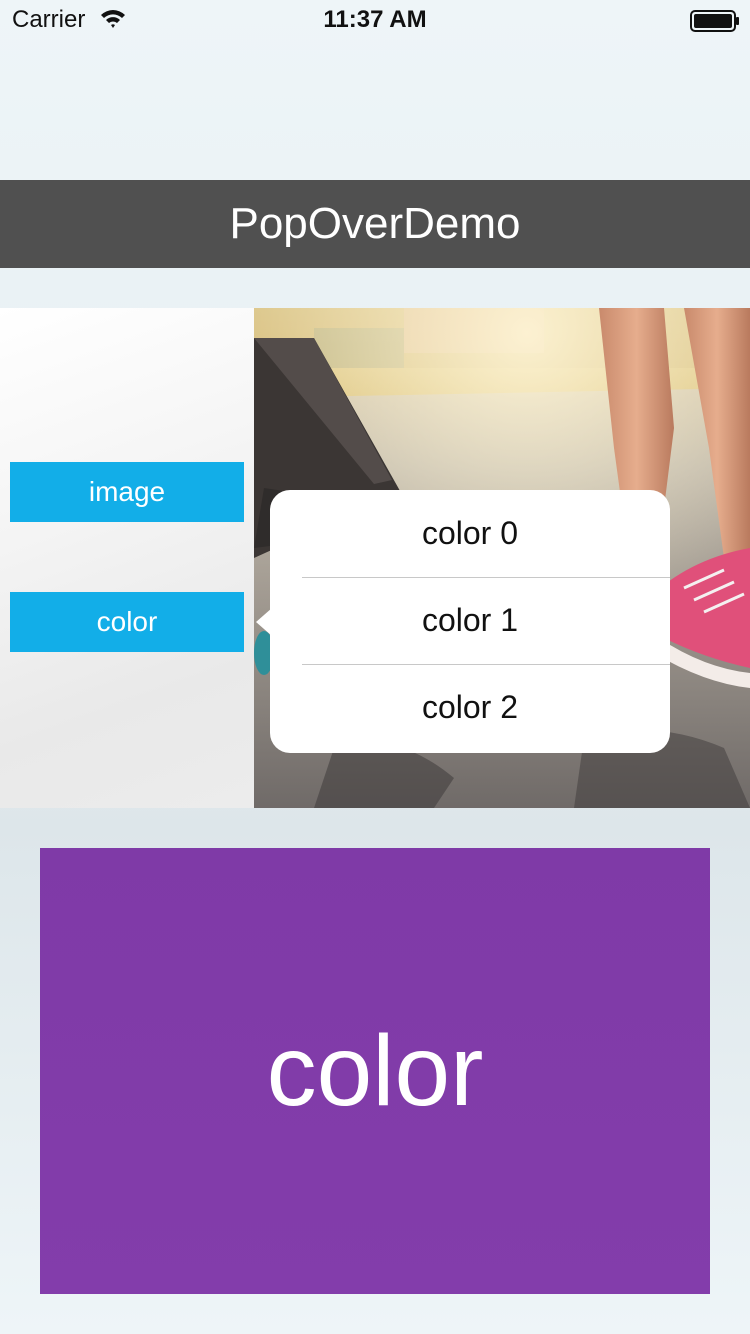 The image size is (750, 1334). Describe the element at coordinates (127, 492) in the screenshot. I see `image-button: image` at that location.